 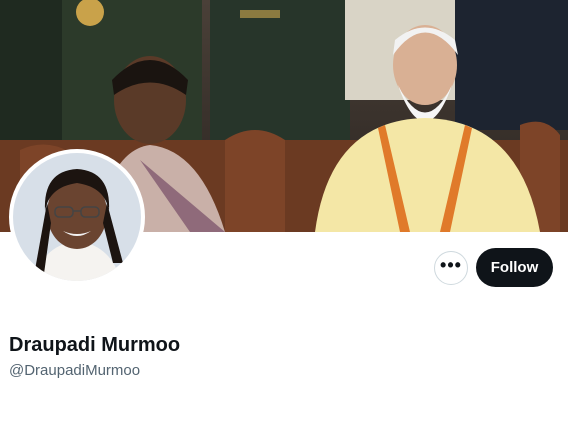 What do you see at coordinates (95, 345) in the screenshot?
I see `profile-display-name: Draupadi Murmoo` at bounding box center [95, 345].